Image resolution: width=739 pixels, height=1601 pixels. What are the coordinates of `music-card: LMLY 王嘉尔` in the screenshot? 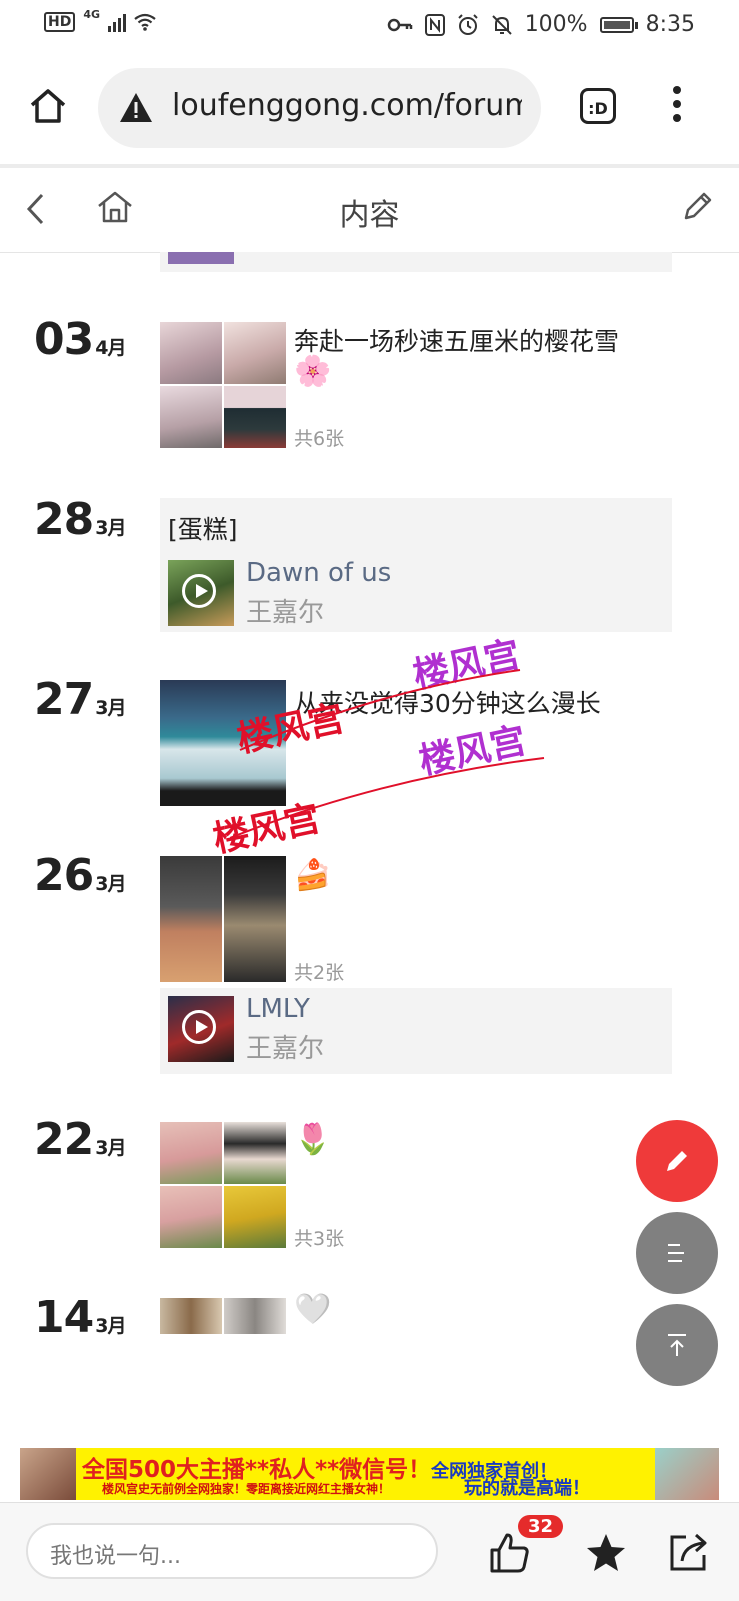 It's located at (416, 1031).